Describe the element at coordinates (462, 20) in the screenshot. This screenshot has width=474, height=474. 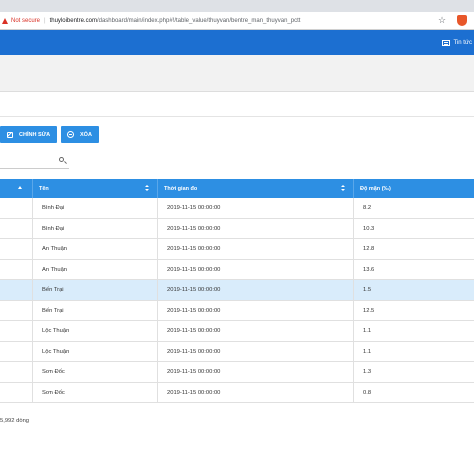
I see `brave-extension-icon` at that location.